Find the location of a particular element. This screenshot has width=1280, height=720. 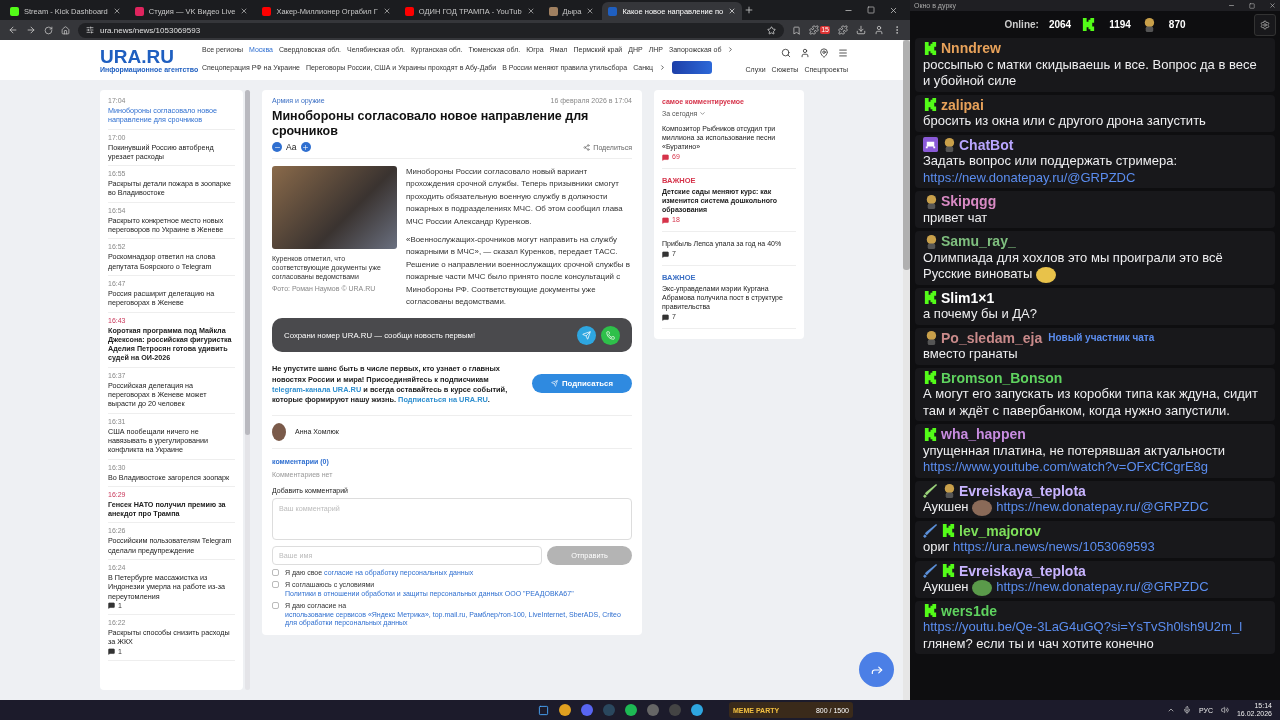

settings-icon is located at coordinates (1265, 25).